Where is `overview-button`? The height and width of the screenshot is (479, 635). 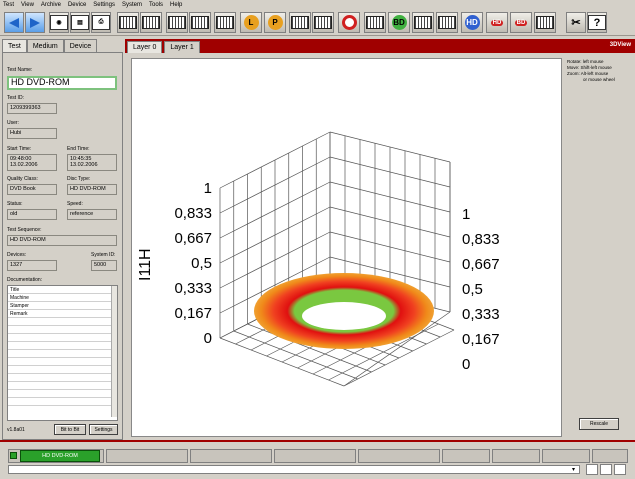
overview-button is located at coordinates (128, 22).